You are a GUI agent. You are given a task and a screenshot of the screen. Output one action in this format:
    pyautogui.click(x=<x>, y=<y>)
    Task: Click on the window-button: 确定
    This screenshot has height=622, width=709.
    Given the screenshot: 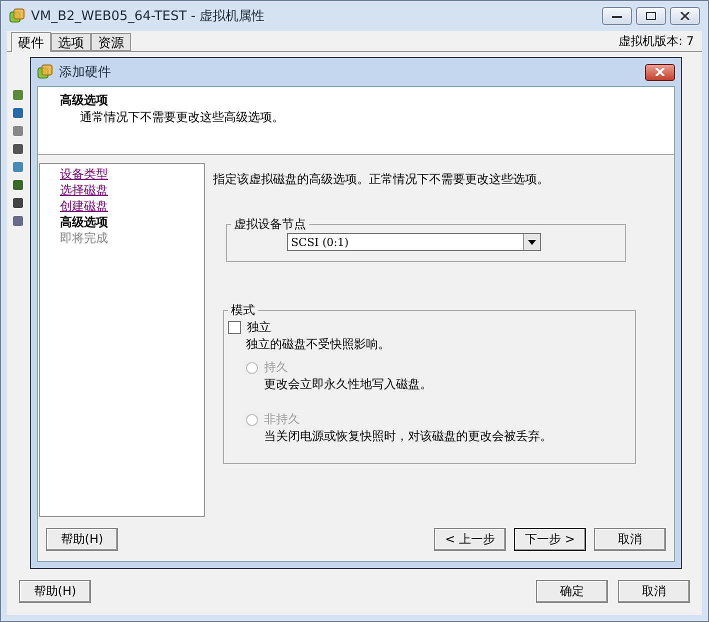 What is the action you would take?
    pyautogui.click(x=572, y=591)
    